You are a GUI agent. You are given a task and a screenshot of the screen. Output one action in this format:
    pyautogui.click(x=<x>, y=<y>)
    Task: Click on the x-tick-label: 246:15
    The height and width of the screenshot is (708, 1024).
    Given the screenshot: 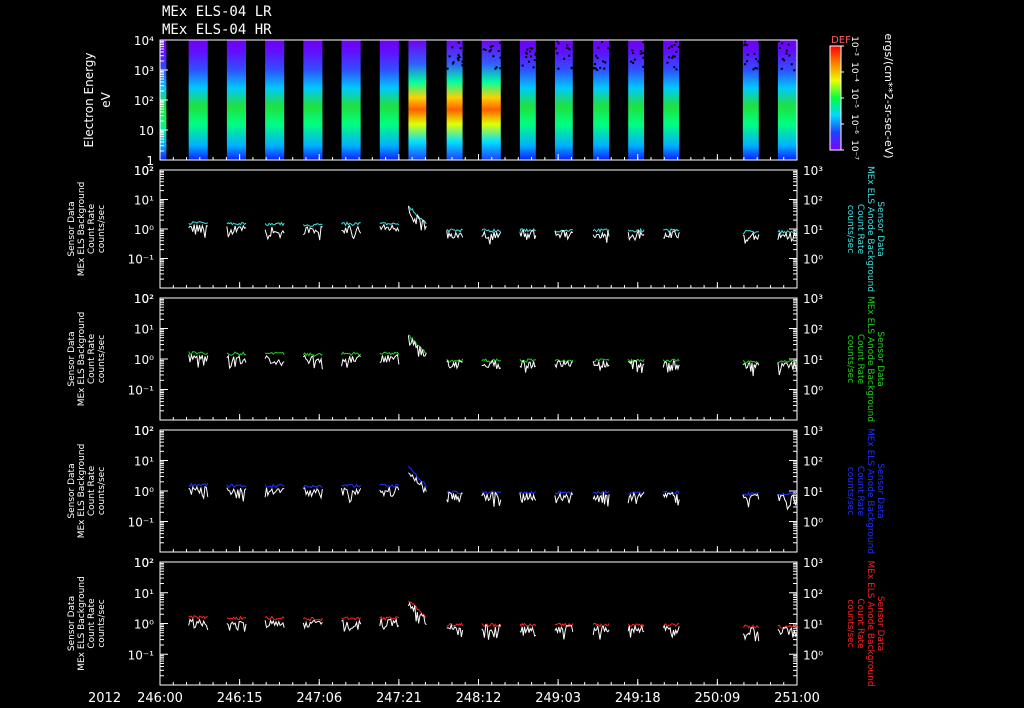 What is the action you would take?
    pyautogui.click(x=240, y=698)
    